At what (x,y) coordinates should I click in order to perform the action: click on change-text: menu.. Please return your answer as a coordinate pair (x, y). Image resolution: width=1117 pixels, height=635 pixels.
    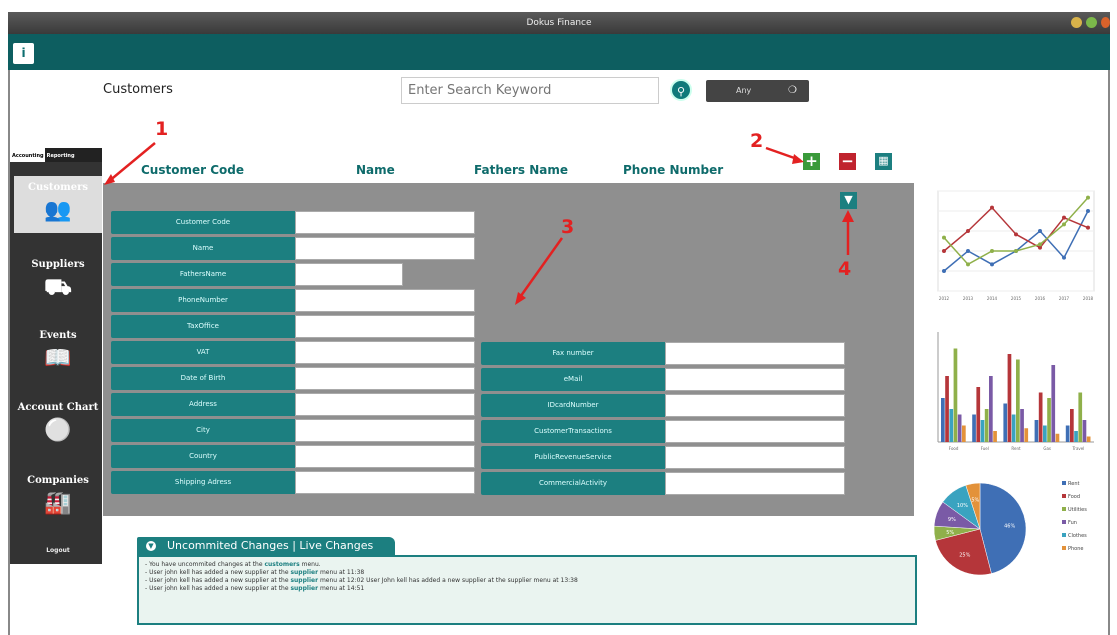
    Looking at the image, I should click on (310, 564).